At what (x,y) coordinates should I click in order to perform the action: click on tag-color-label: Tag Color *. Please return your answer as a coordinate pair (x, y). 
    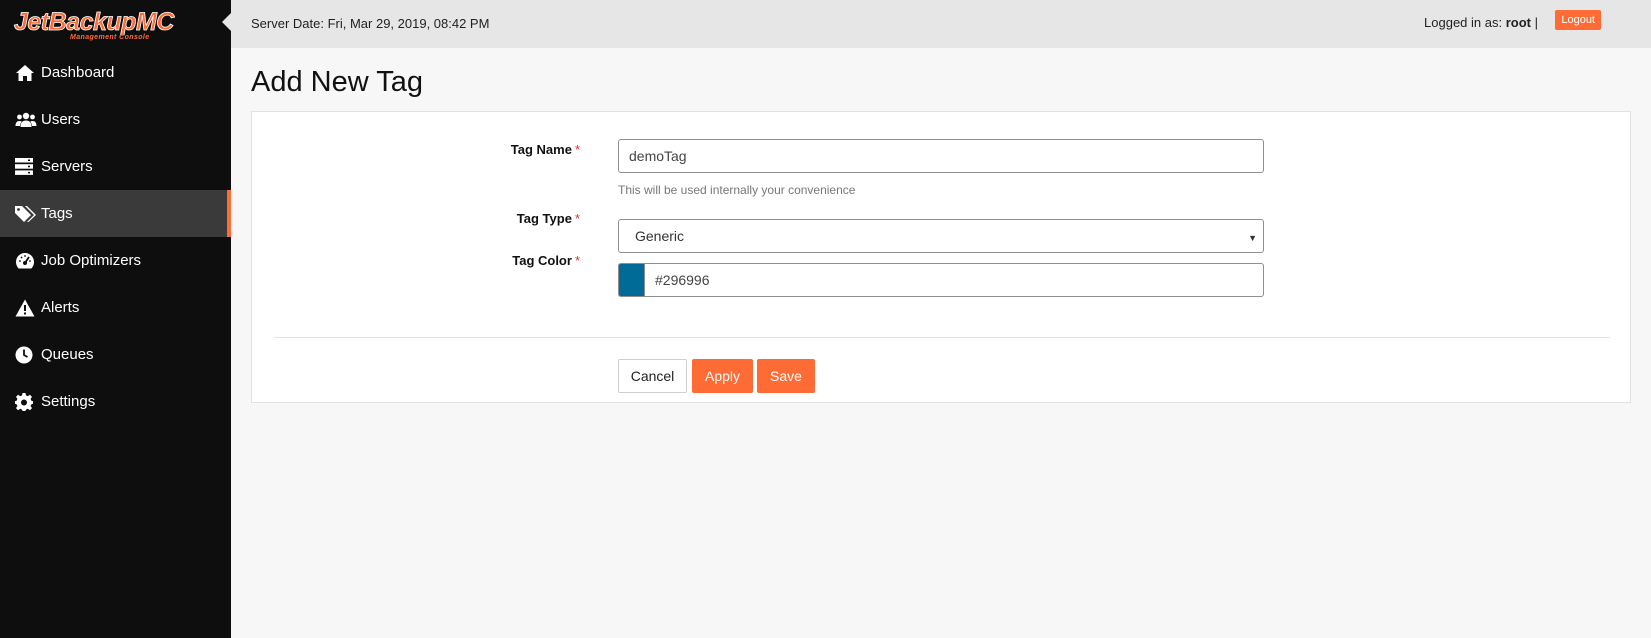
    Looking at the image, I should click on (480, 260).